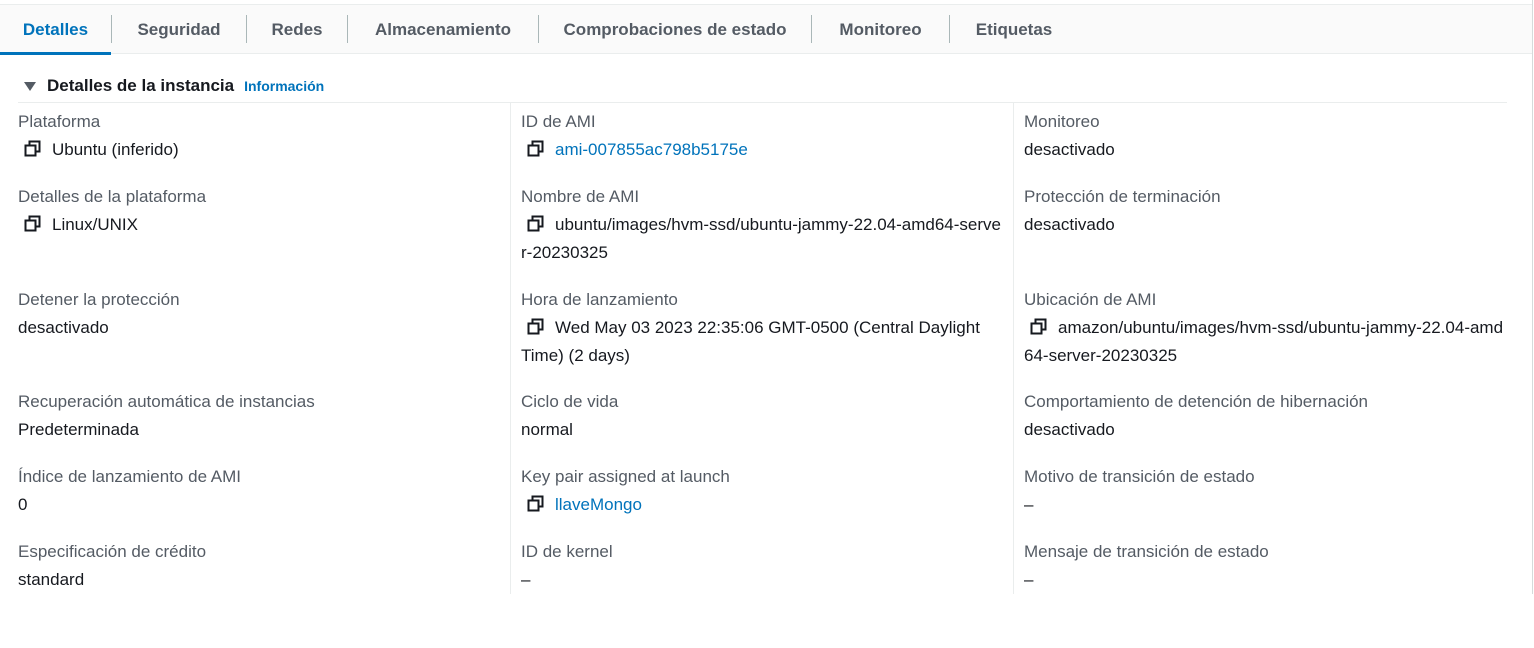  What do you see at coordinates (1266, 212) in the screenshot?
I see `field-termination-protection: Protección de terminación desactivado` at bounding box center [1266, 212].